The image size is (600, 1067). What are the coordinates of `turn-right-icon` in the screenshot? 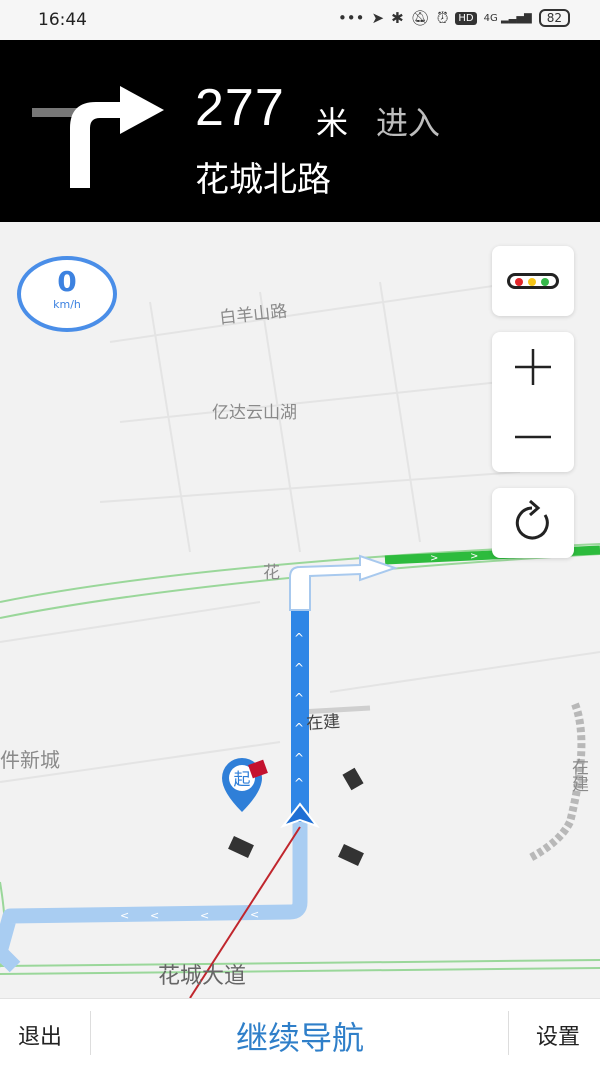 It's located at (98, 137).